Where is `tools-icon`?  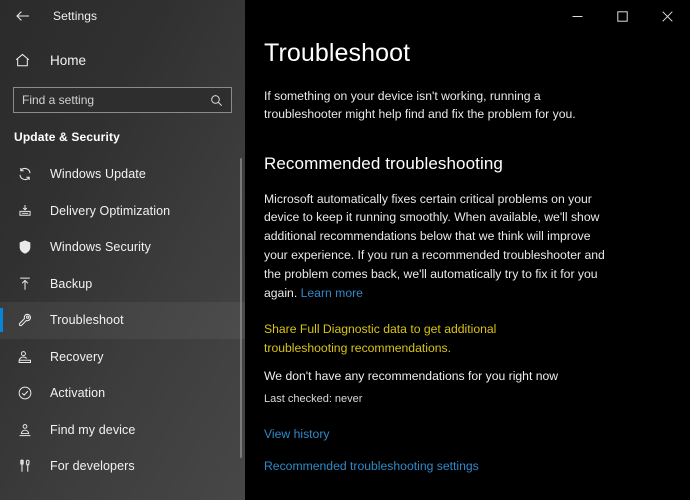 tools-icon is located at coordinates (25, 466).